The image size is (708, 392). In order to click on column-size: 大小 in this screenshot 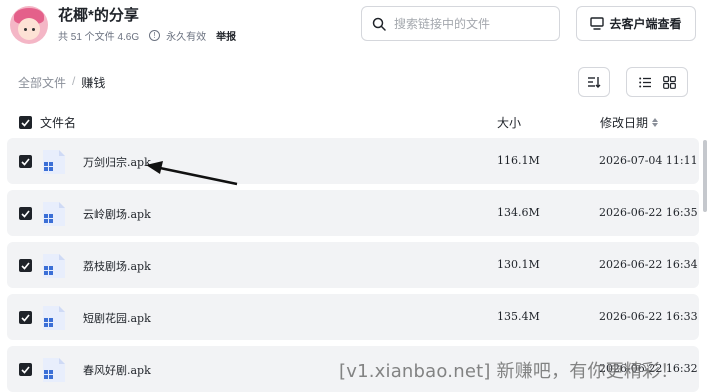, I will do `click(509, 123)`.